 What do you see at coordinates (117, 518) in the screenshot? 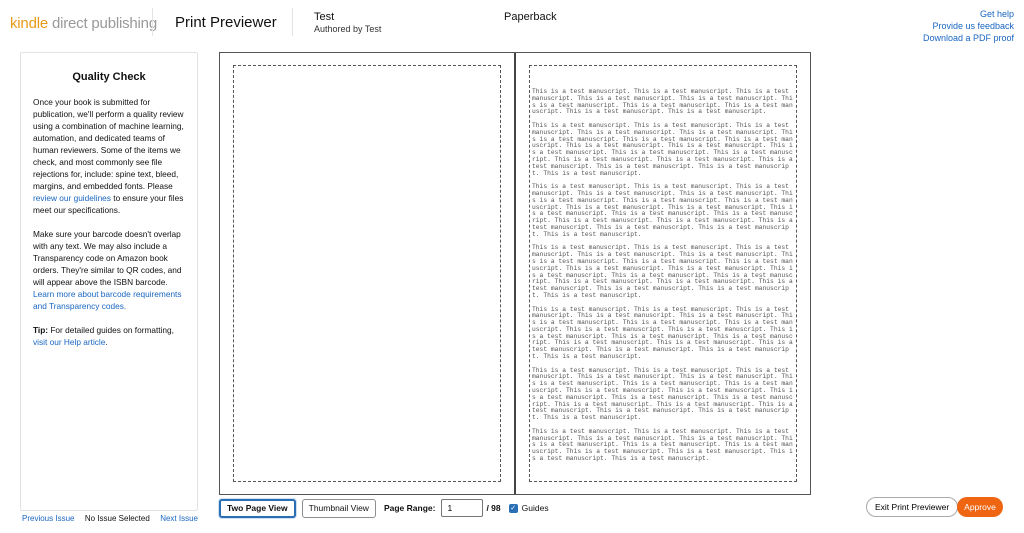
I see `issue-status: No Issue Selected` at bounding box center [117, 518].